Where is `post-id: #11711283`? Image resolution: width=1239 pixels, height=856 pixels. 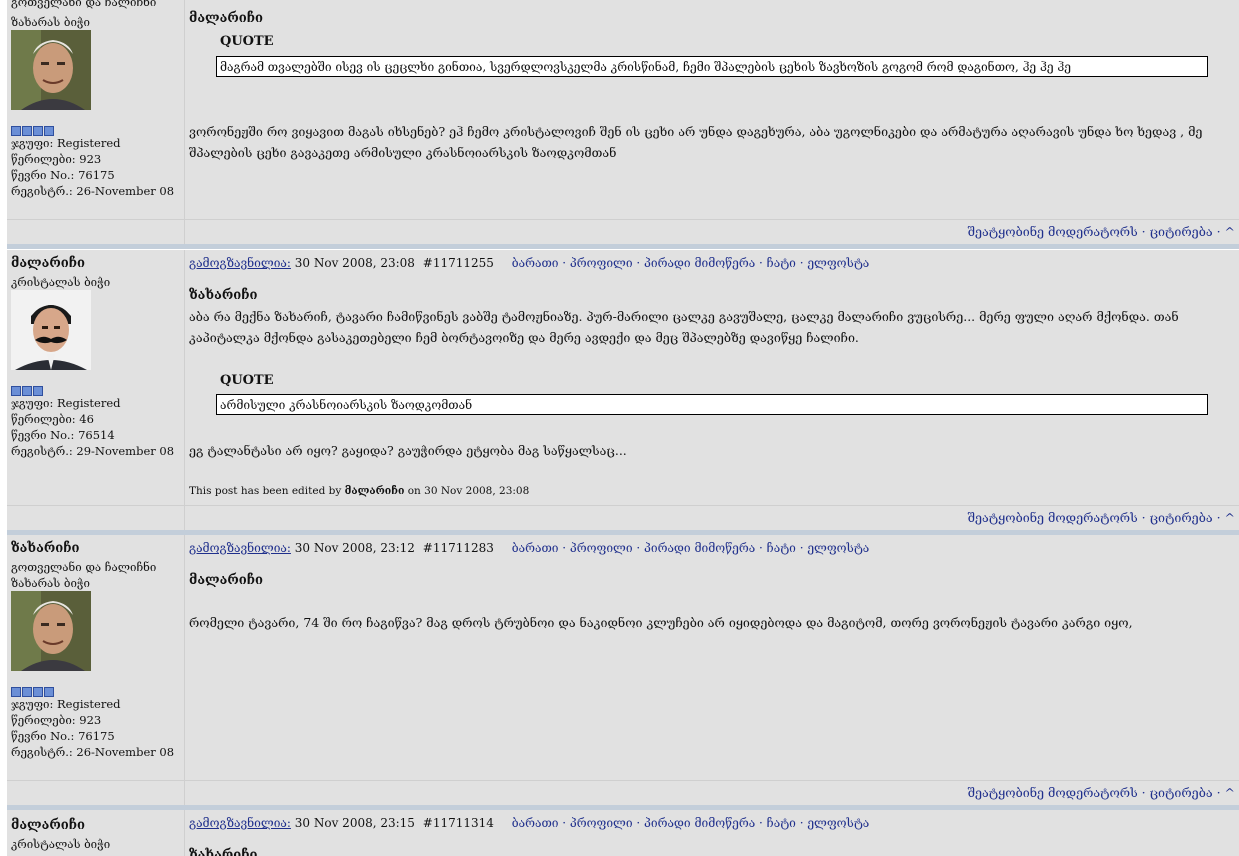
post-id: #11711283 is located at coordinates (458, 548).